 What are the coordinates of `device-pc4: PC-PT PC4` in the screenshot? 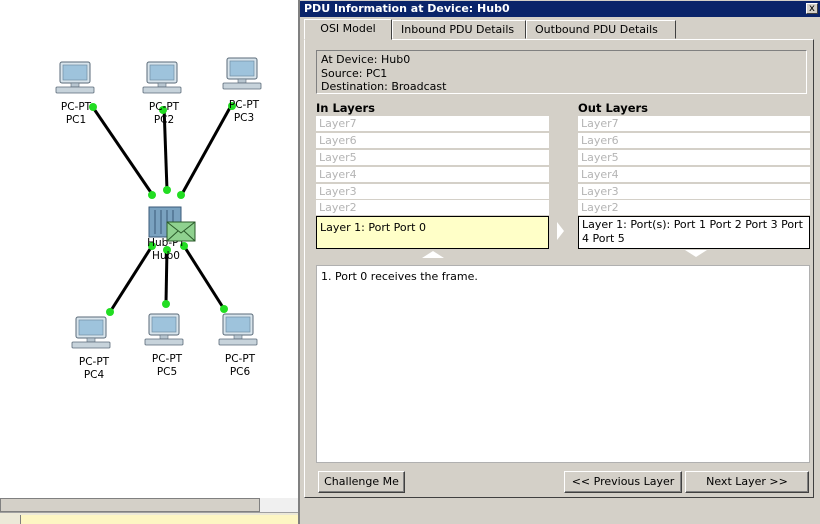 It's located at (91, 348).